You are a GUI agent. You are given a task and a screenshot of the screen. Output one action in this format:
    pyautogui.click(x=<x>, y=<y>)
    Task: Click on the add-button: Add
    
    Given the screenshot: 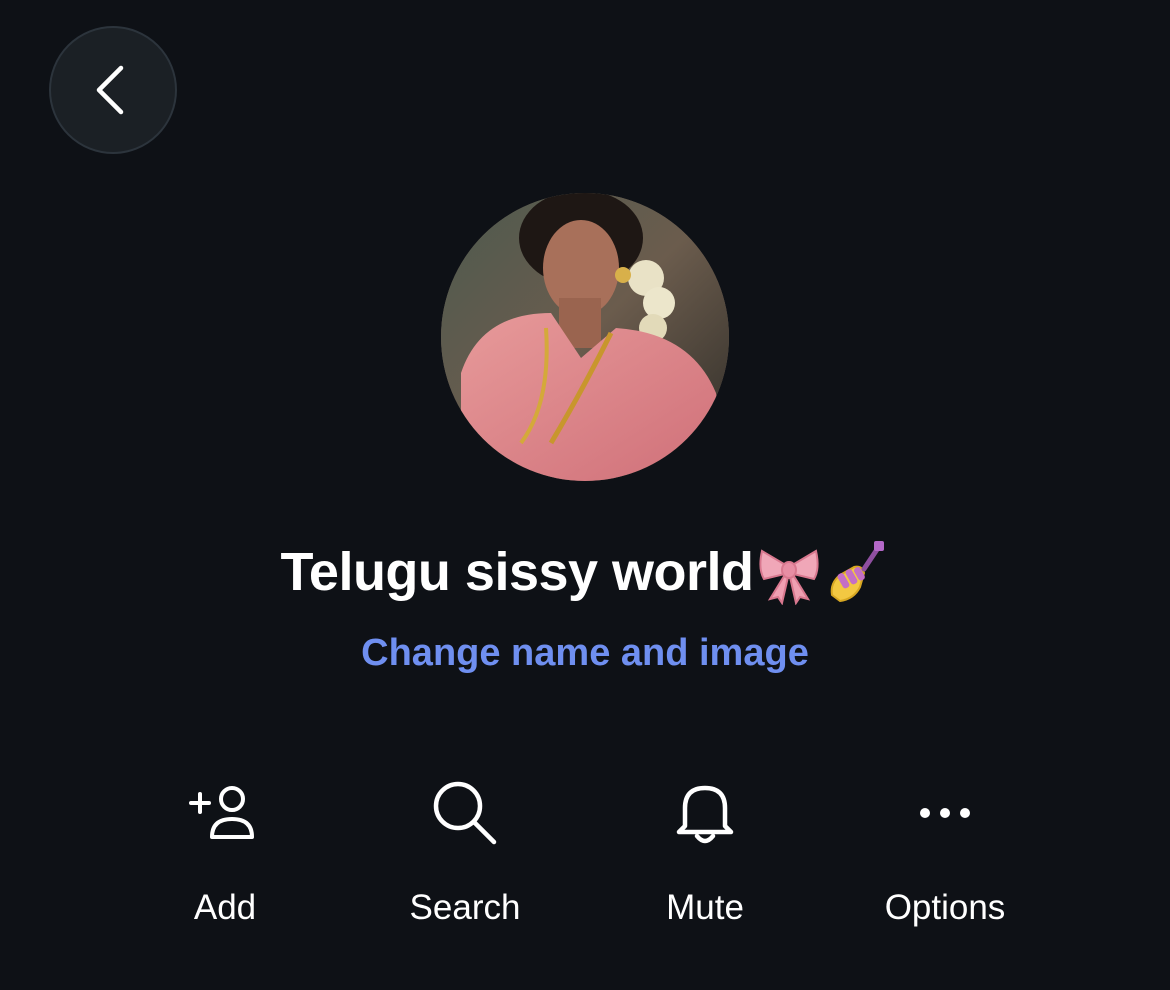 What is the action you would take?
    pyautogui.click(x=225, y=855)
    